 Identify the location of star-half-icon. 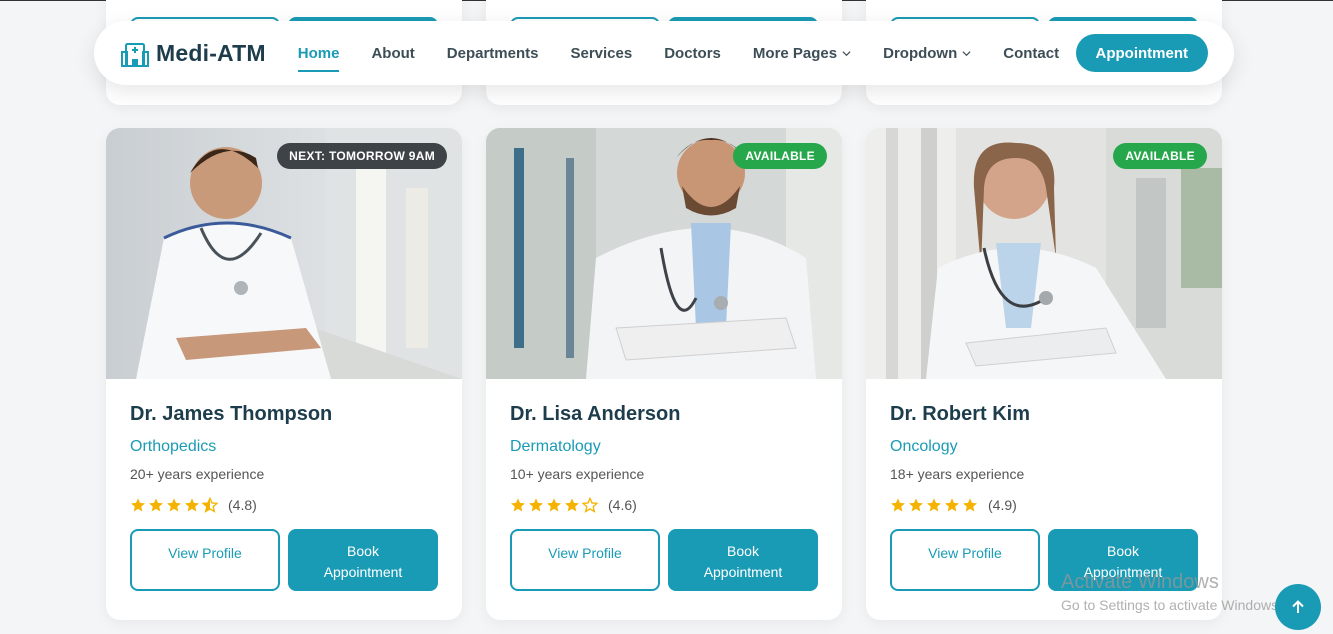
(210, 505).